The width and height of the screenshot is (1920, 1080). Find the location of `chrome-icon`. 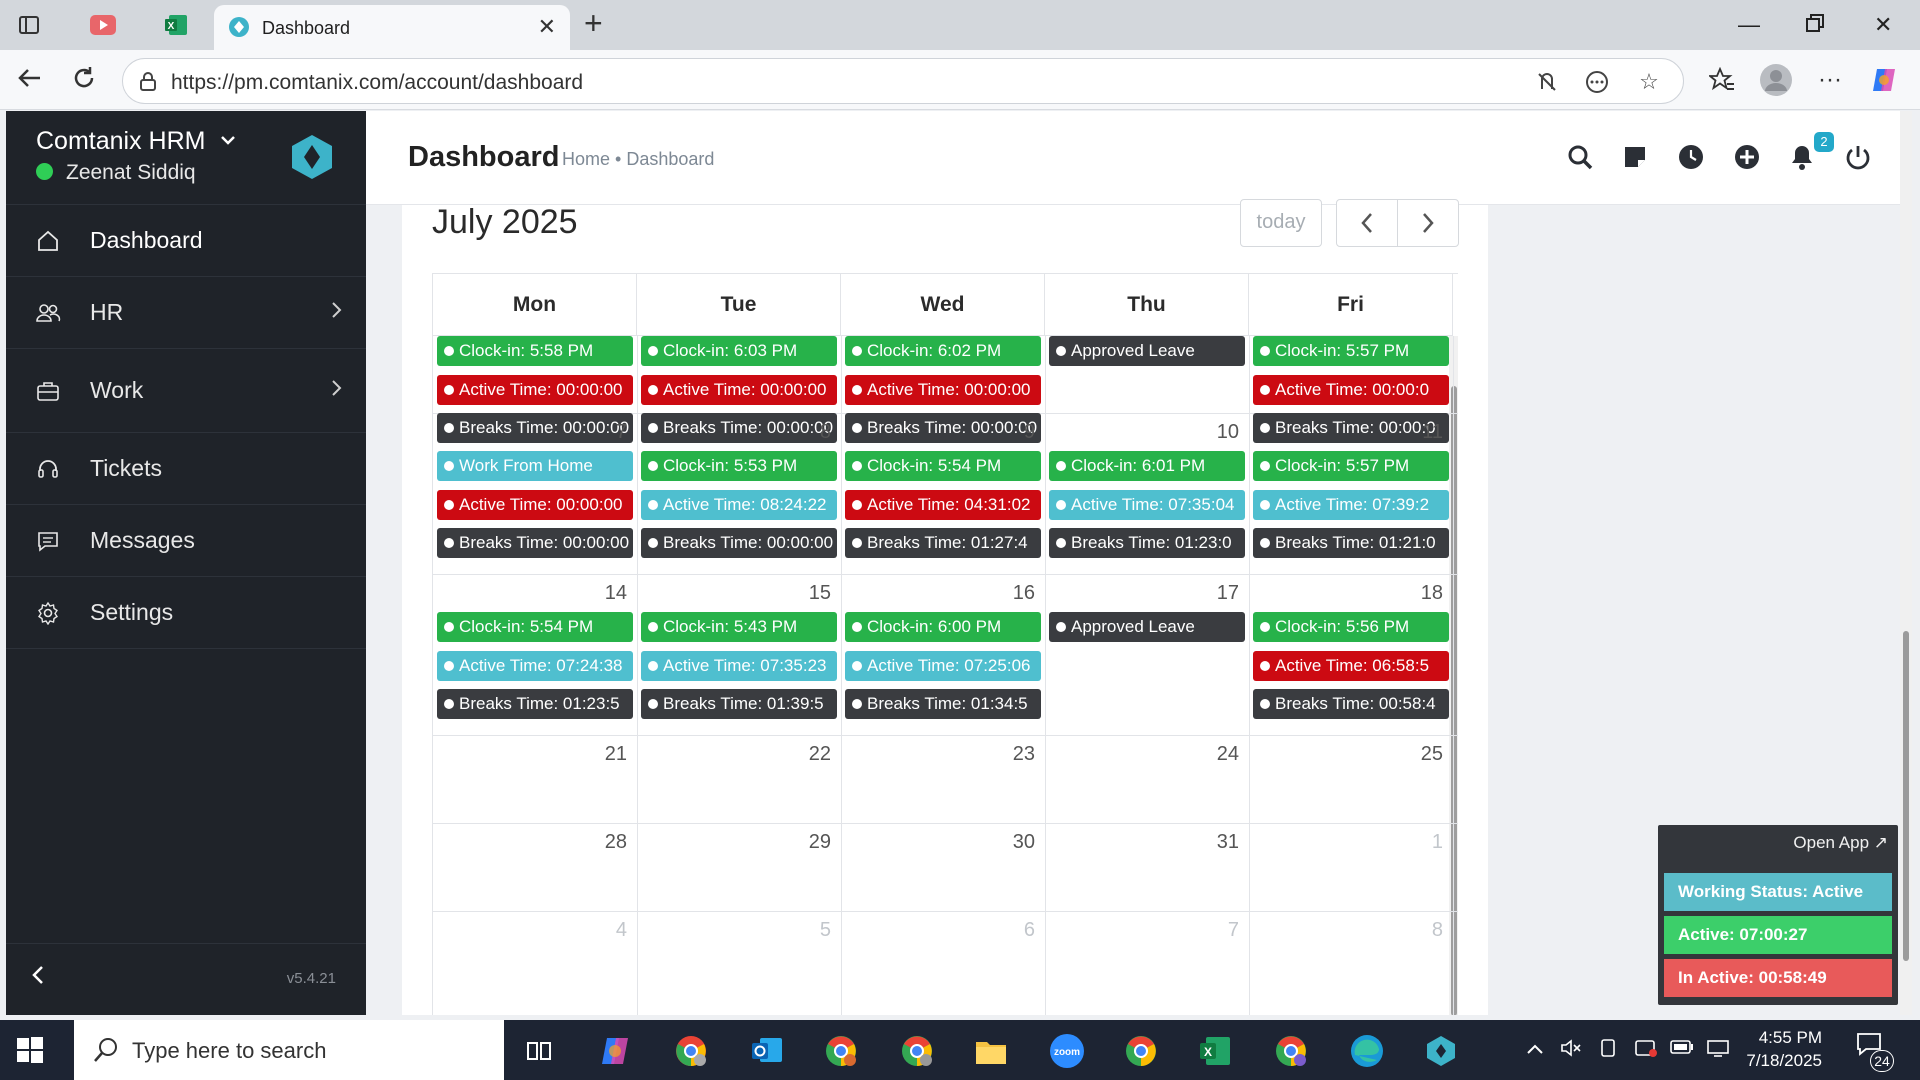

chrome-icon is located at coordinates (1141, 1051).